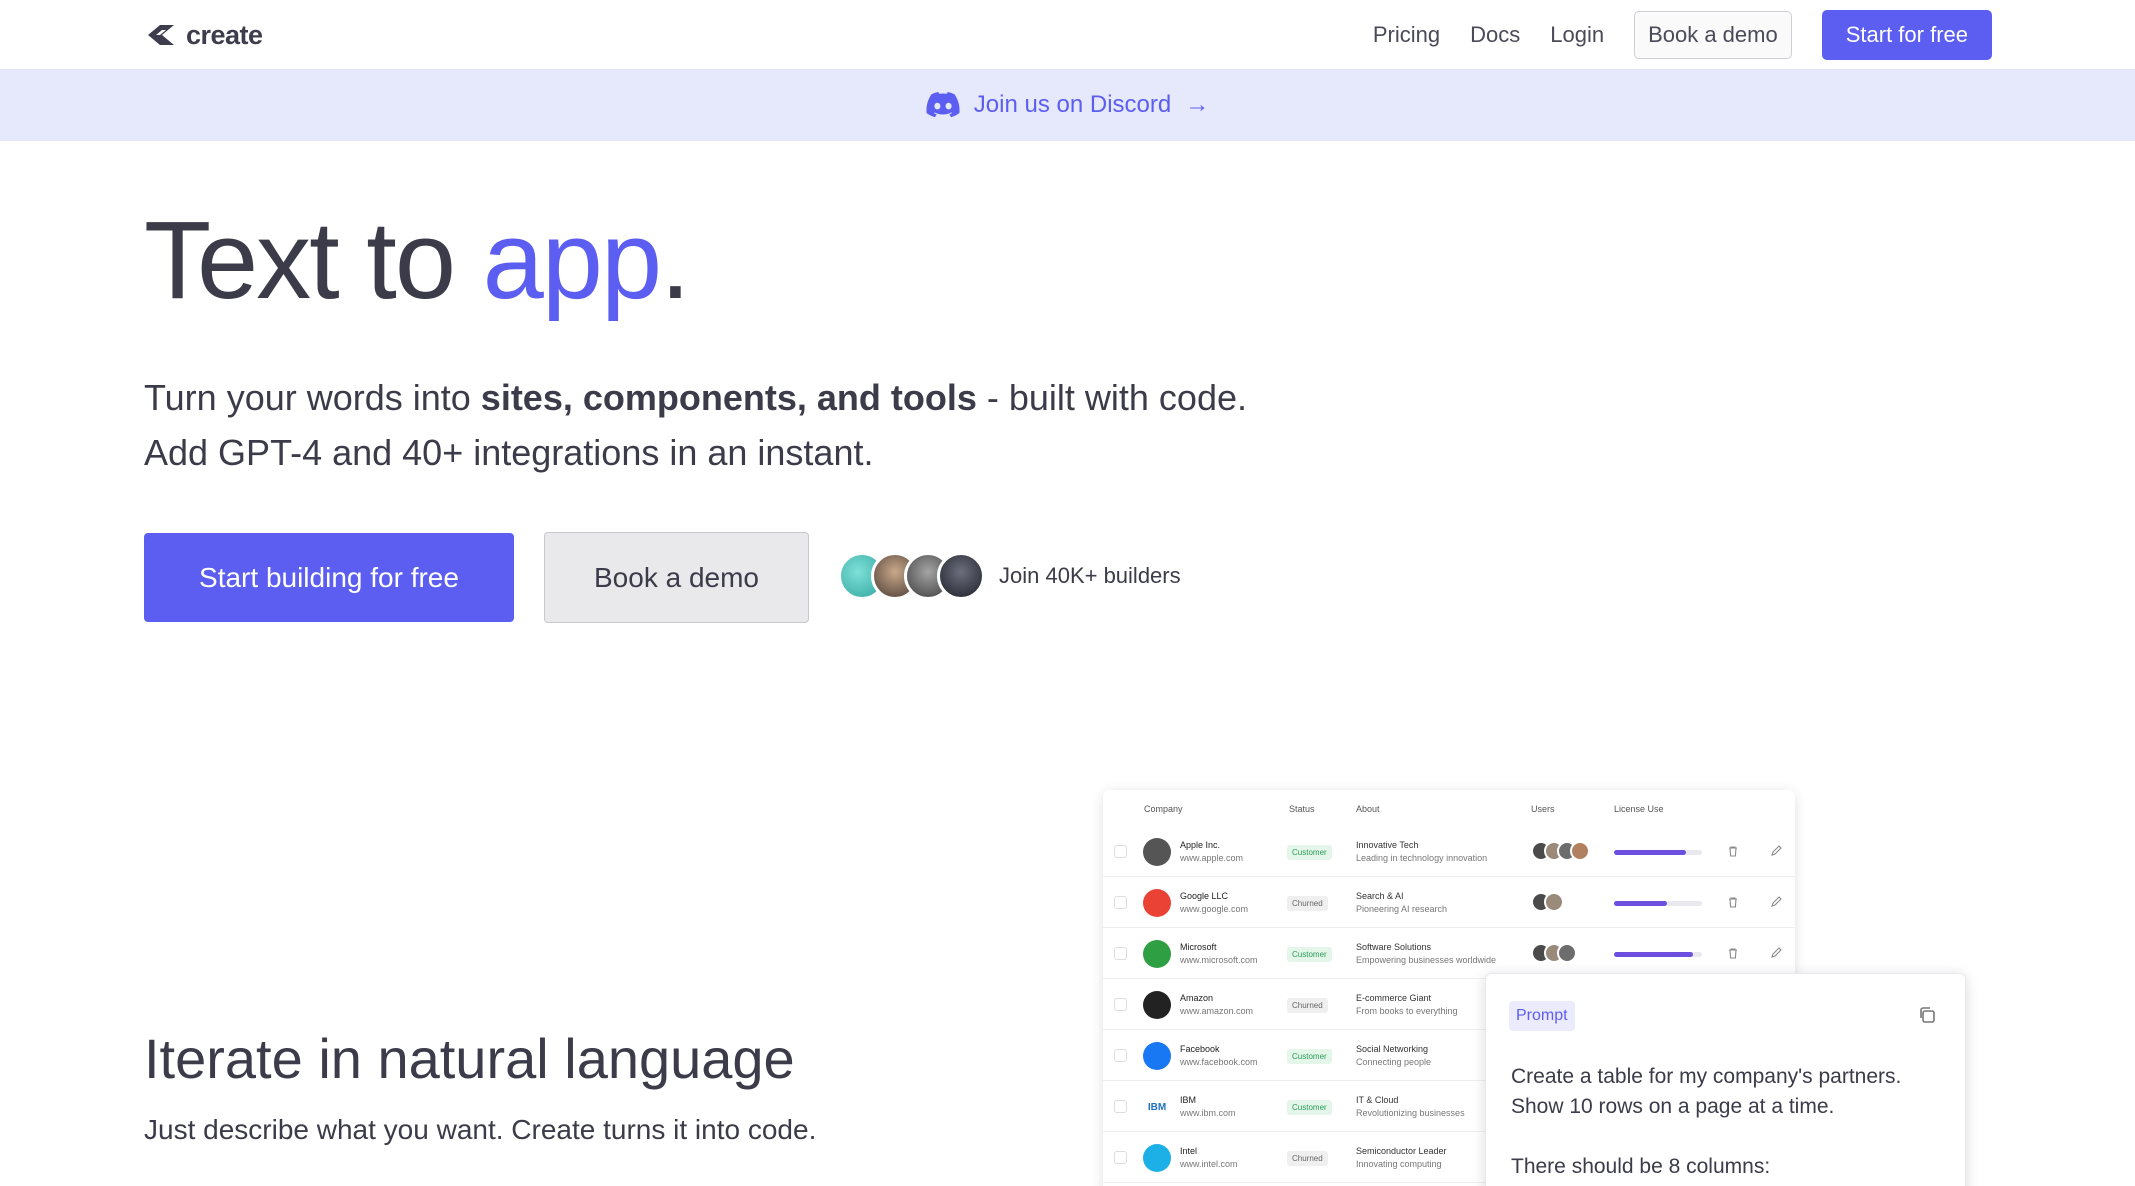  I want to click on nav-book-demo-button: Book a demo, so click(1713, 35).